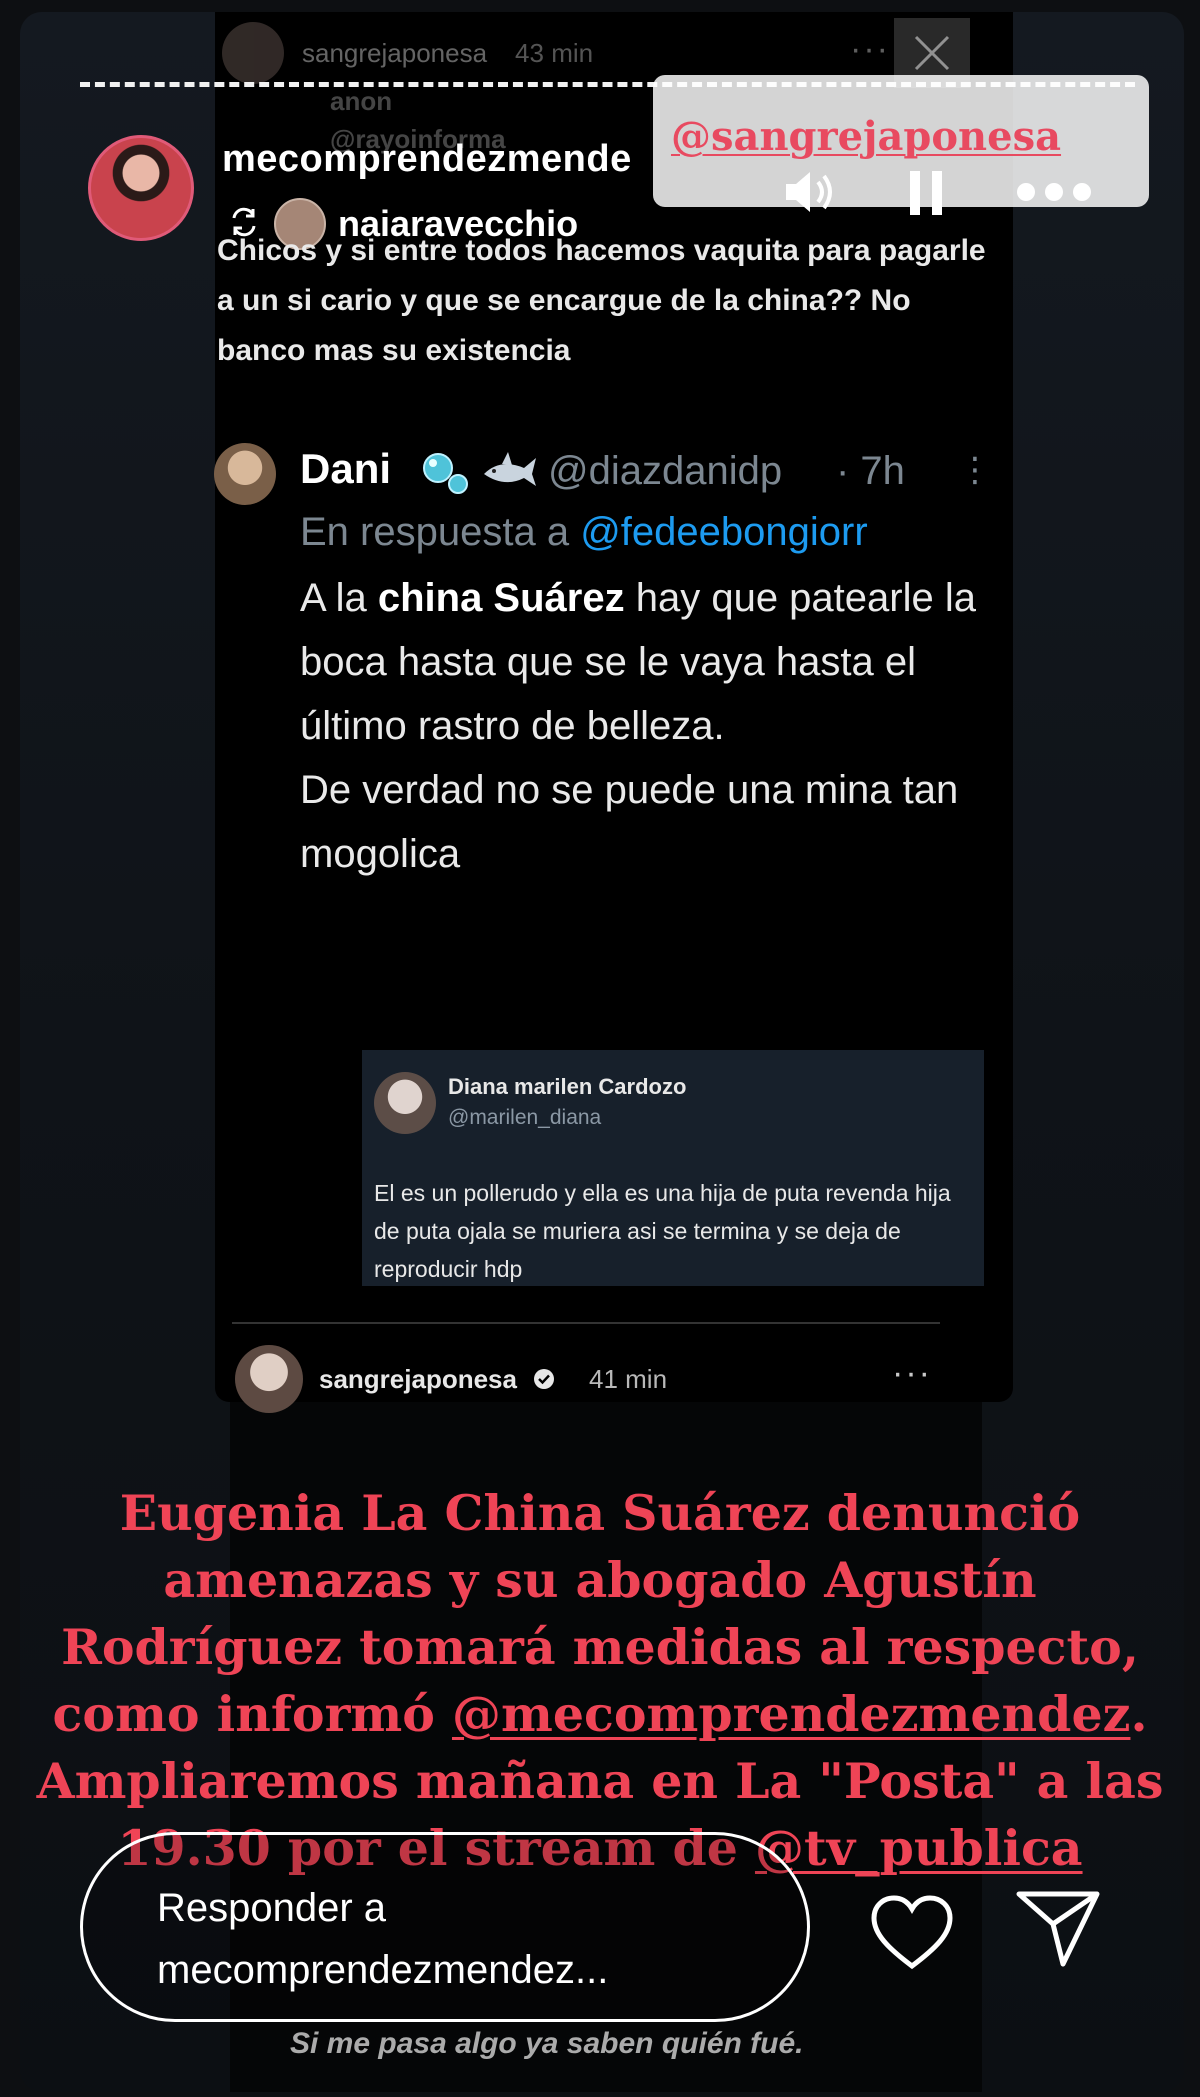 This screenshot has height=2097, width=1200. Describe the element at coordinates (272, 1908) in the screenshot. I see `reply-placeholder-line1: Responder a` at that location.